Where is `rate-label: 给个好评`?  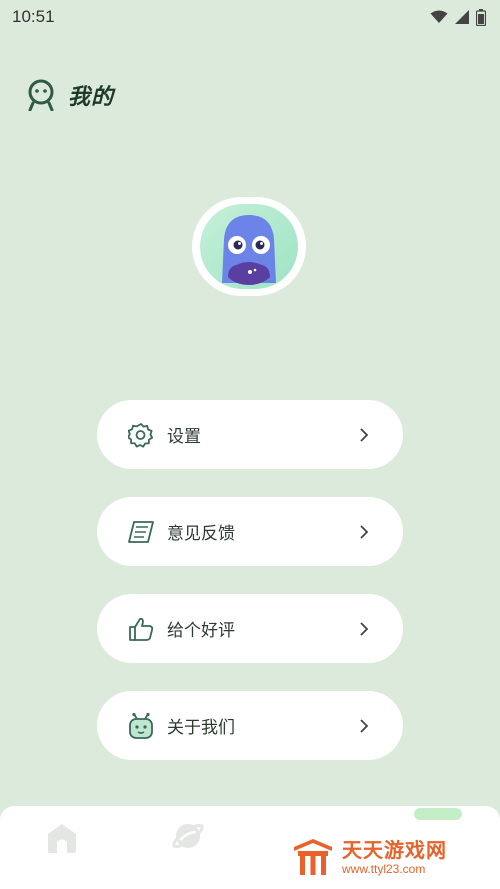
rate-label: 给个好评 is located at coordinates (201, 631).